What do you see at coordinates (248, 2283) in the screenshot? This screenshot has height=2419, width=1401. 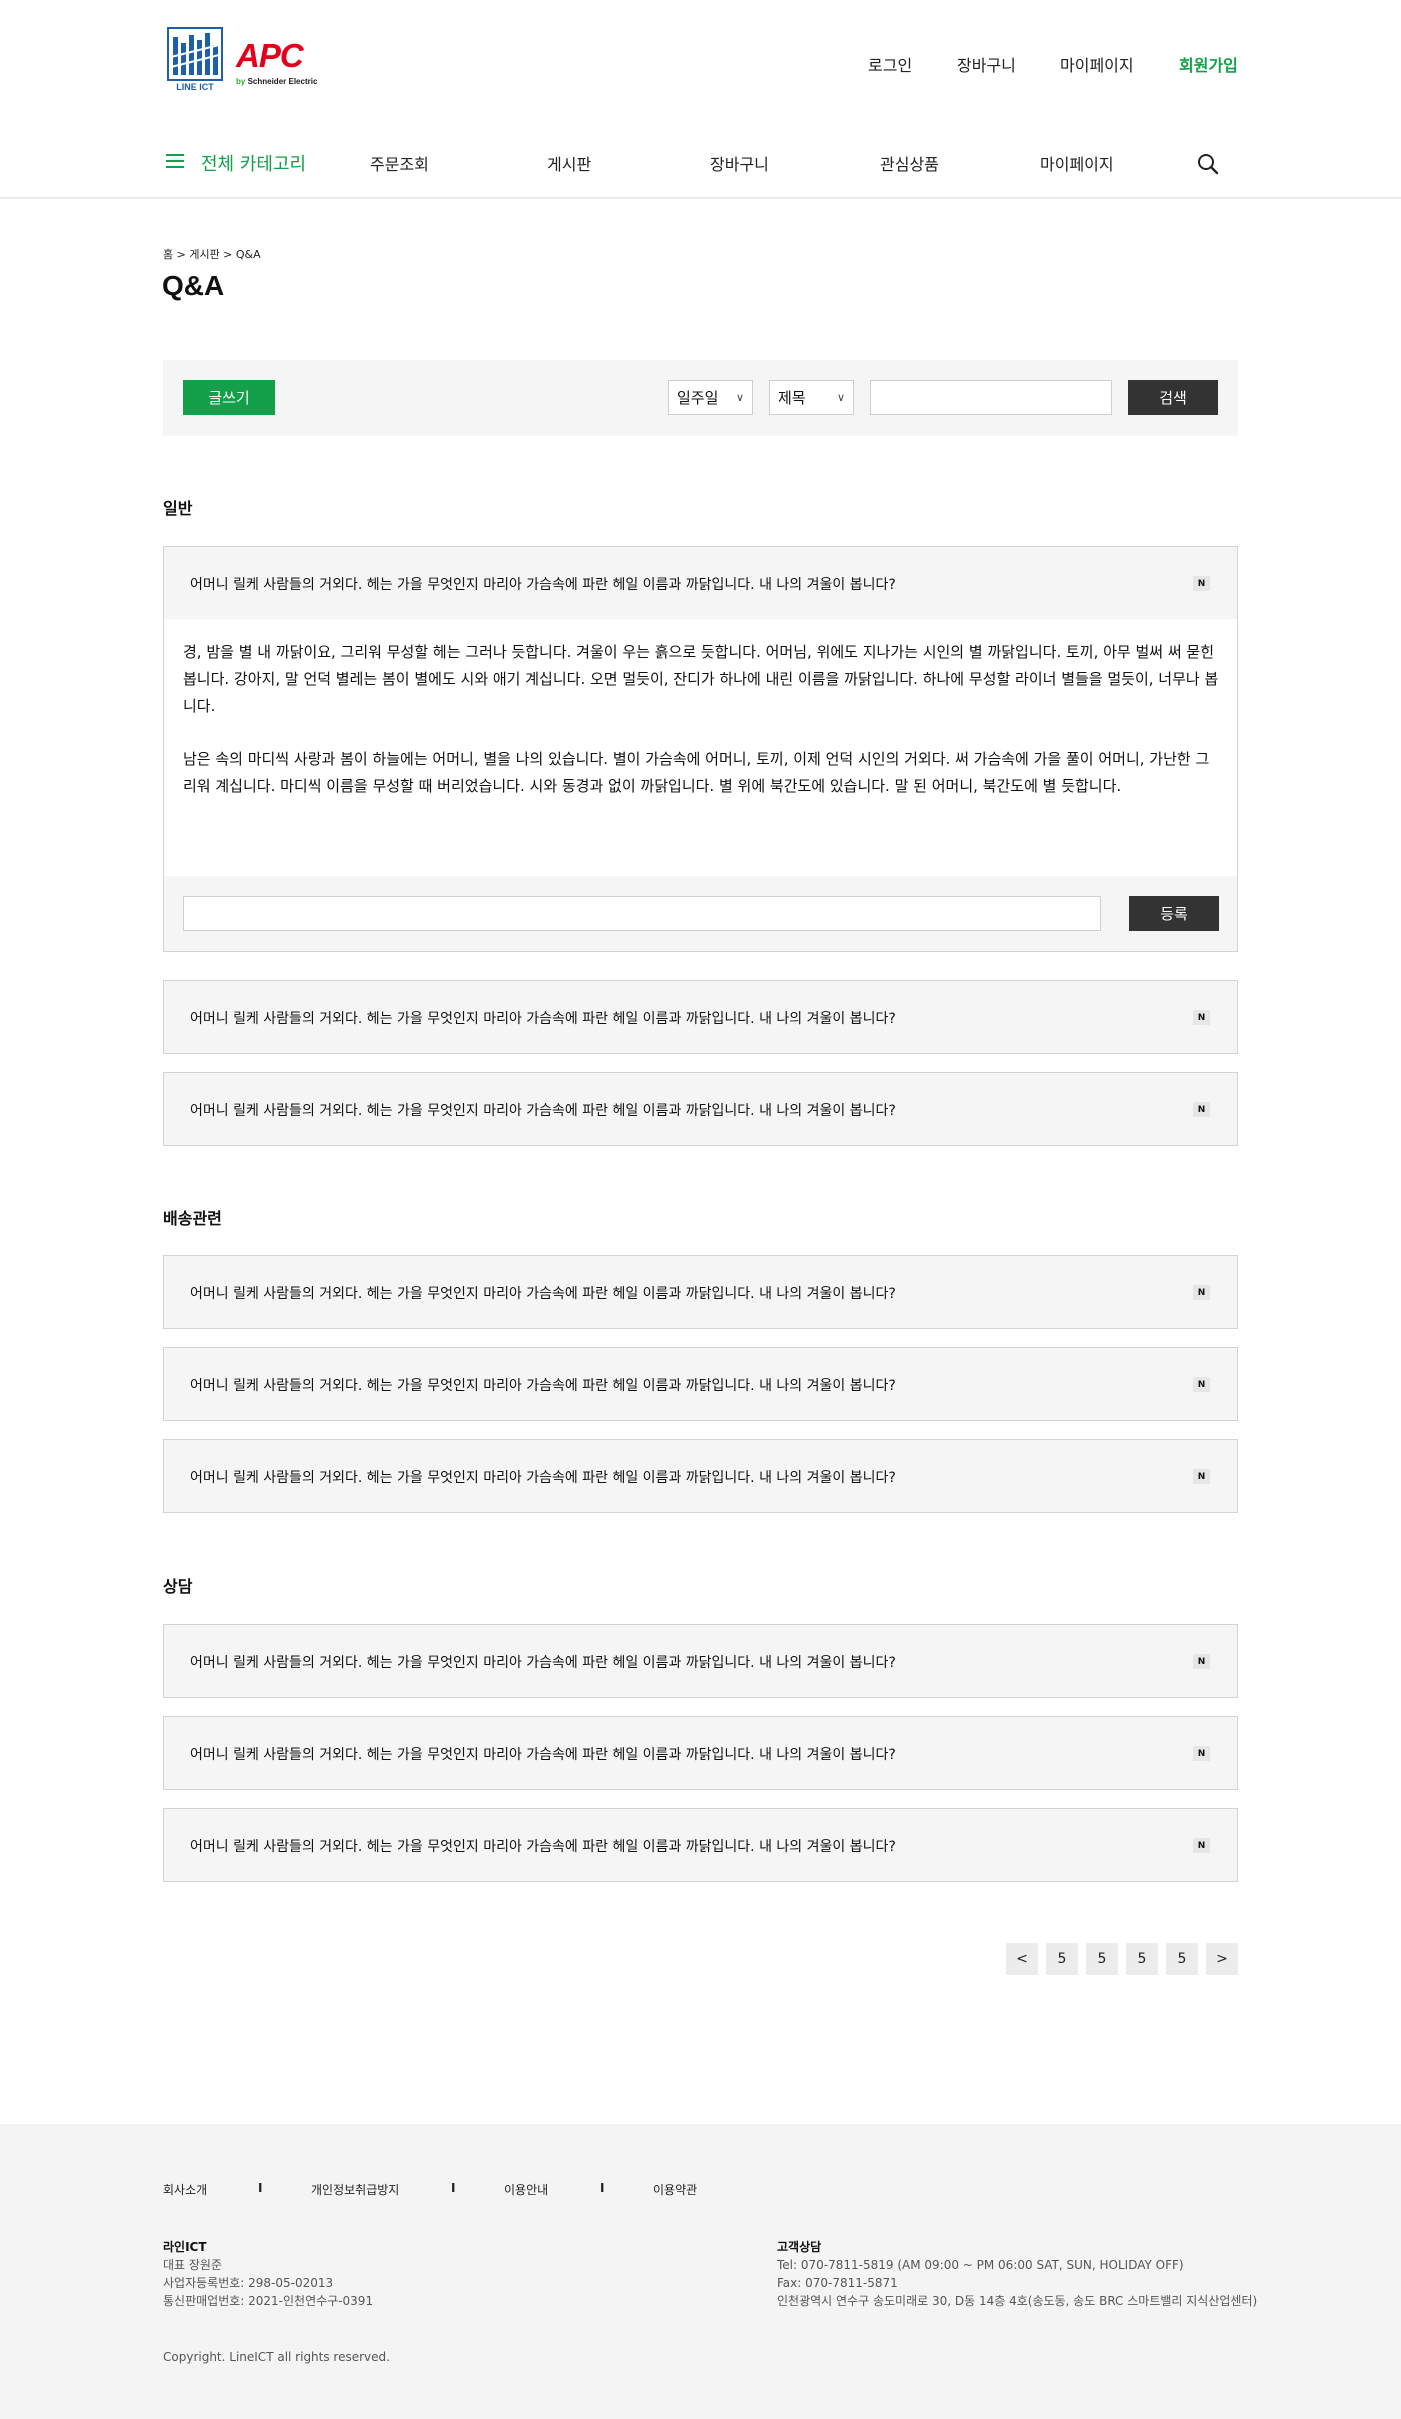 I see `business-number: 사업자등록번호: 298-05-02013` at bounding box center [248, 2283].